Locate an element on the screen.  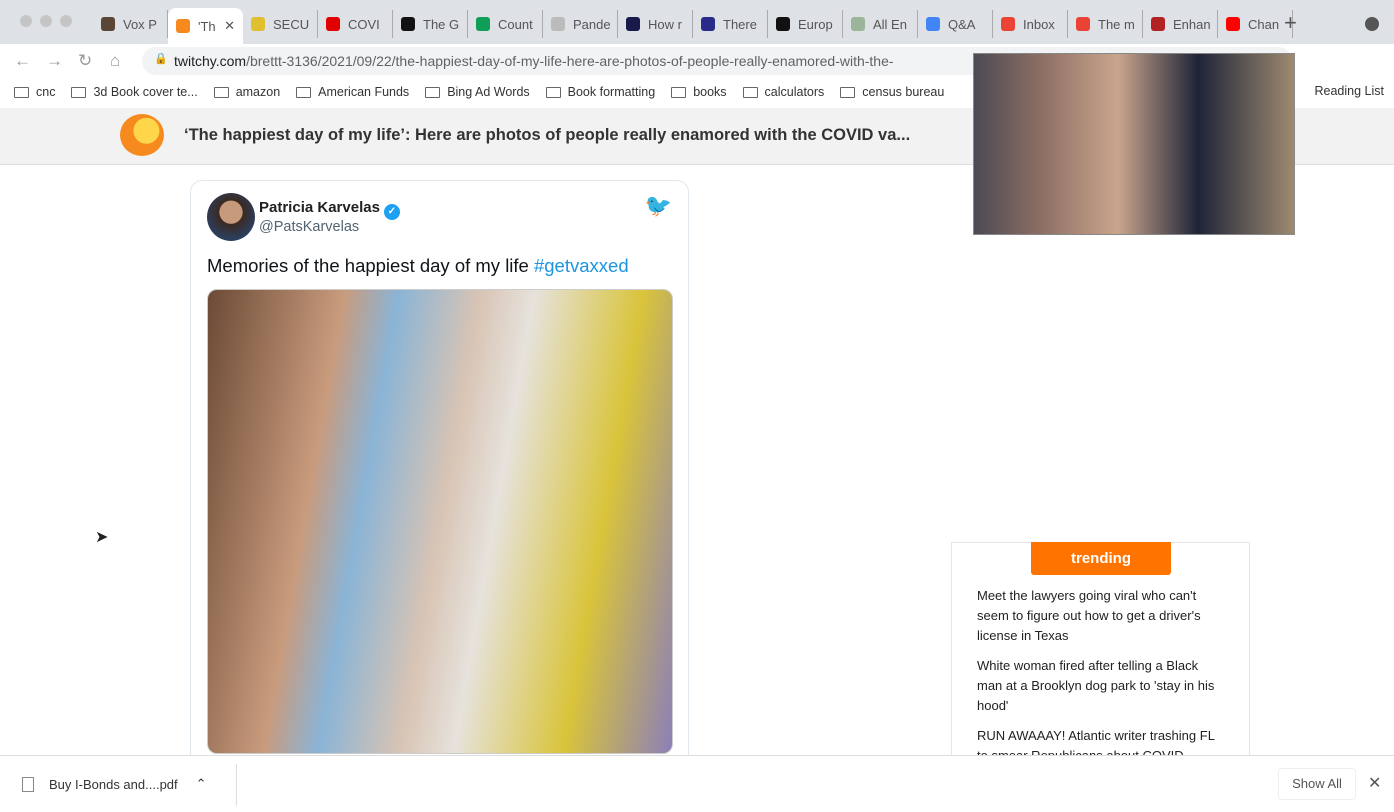
tab: Count is located at coordinates (505, 24).